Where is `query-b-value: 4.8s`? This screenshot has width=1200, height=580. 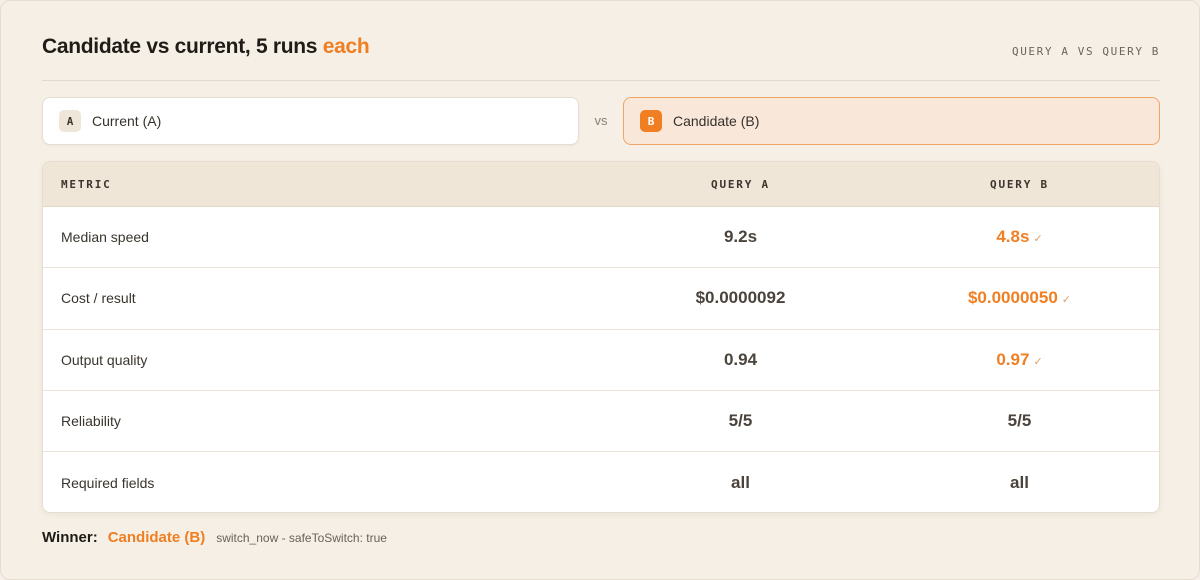
query-b-value: 4.8s is located at coordinates (1013, 237).